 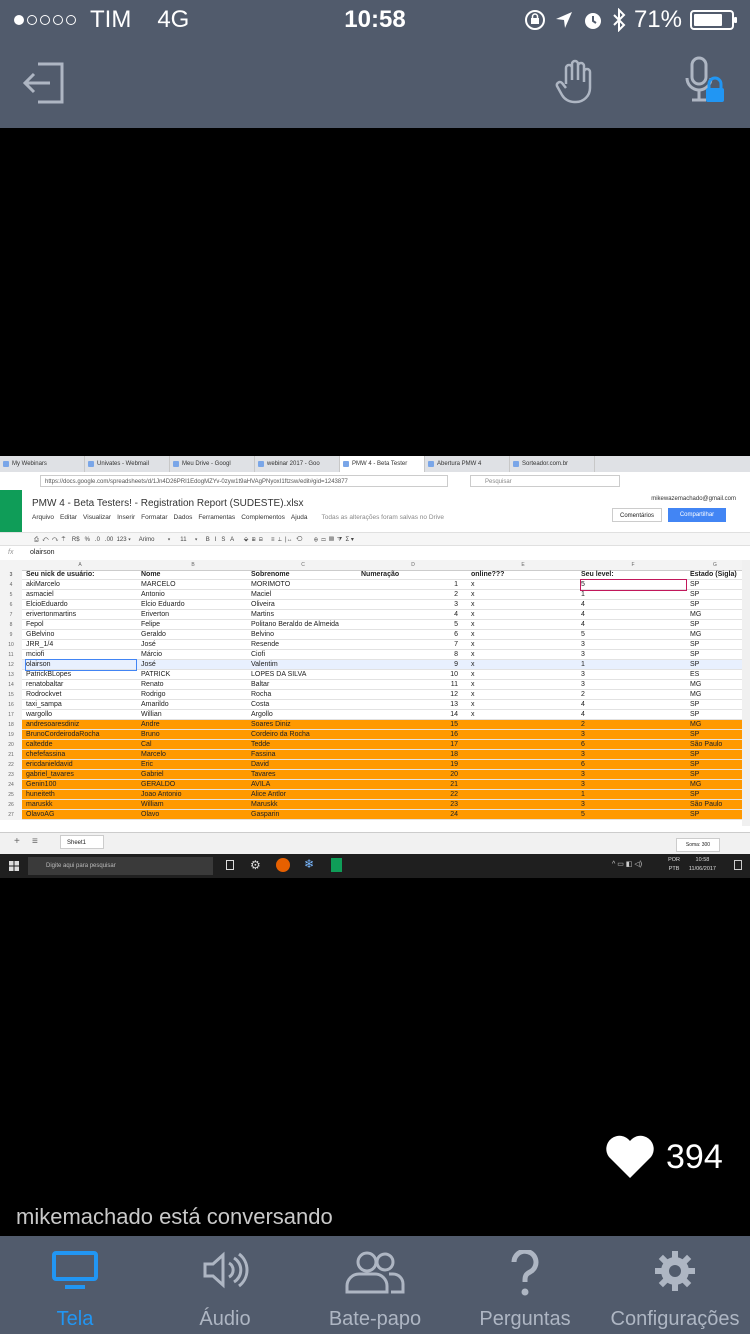 I want to click on nav-bate-papo: Bate-papo, so click(x=375, y=1285).